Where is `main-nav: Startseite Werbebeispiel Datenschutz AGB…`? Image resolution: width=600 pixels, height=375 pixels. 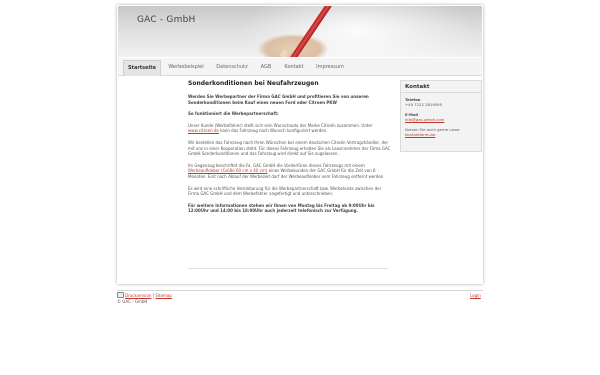 main-nav: Startseite Werbebeispiel Datenschutz AGB… is located at coordinates (300, 67).